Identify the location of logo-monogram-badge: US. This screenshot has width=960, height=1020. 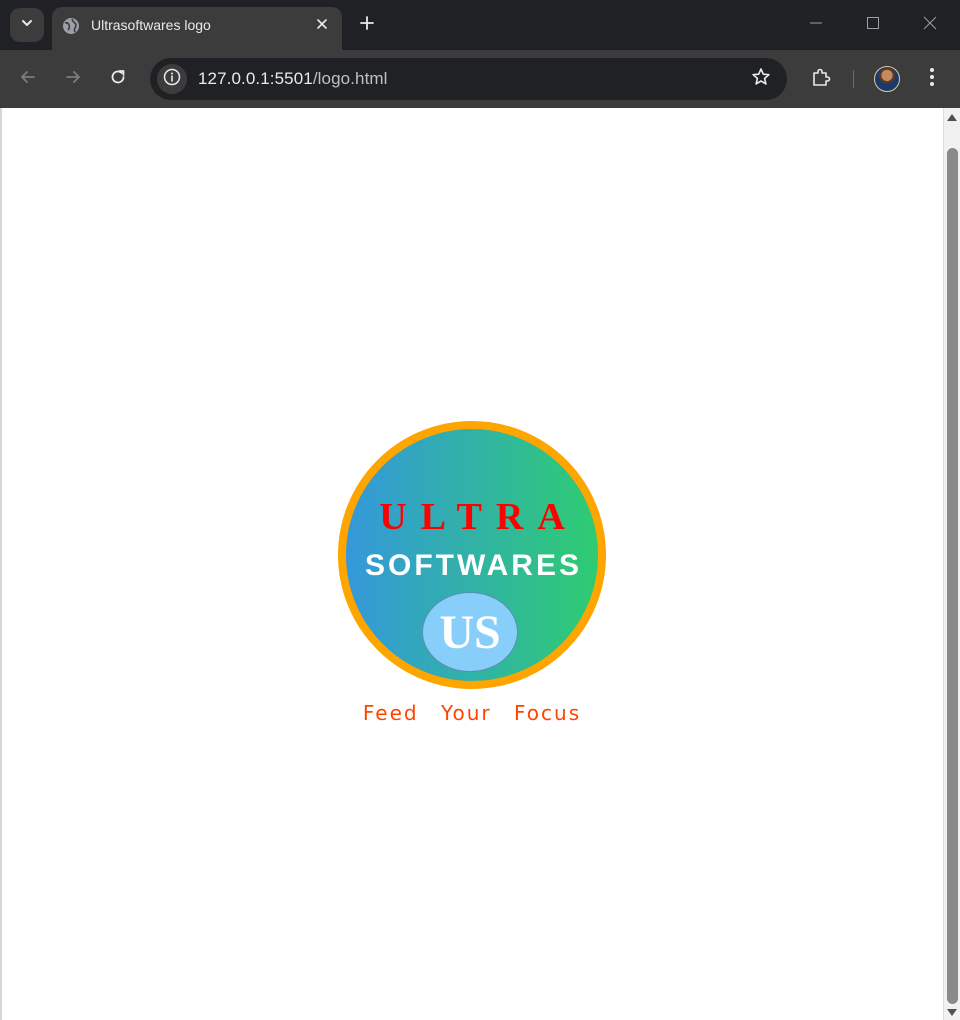
(470, 632).